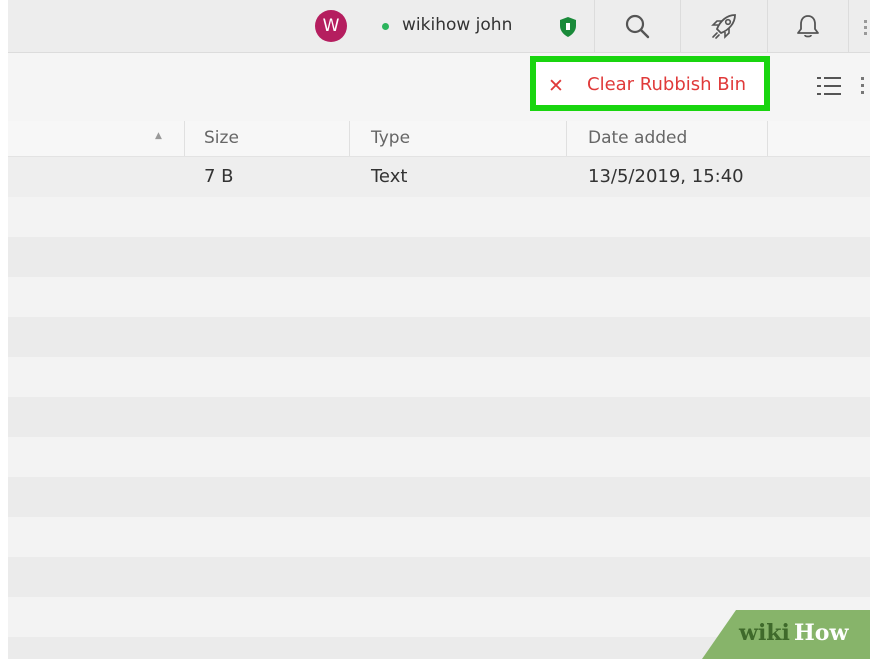  What do you see at coordinates (865, 27) in the screenshot?
I see `more-vertical-icon` at bounding box center [865, 27].